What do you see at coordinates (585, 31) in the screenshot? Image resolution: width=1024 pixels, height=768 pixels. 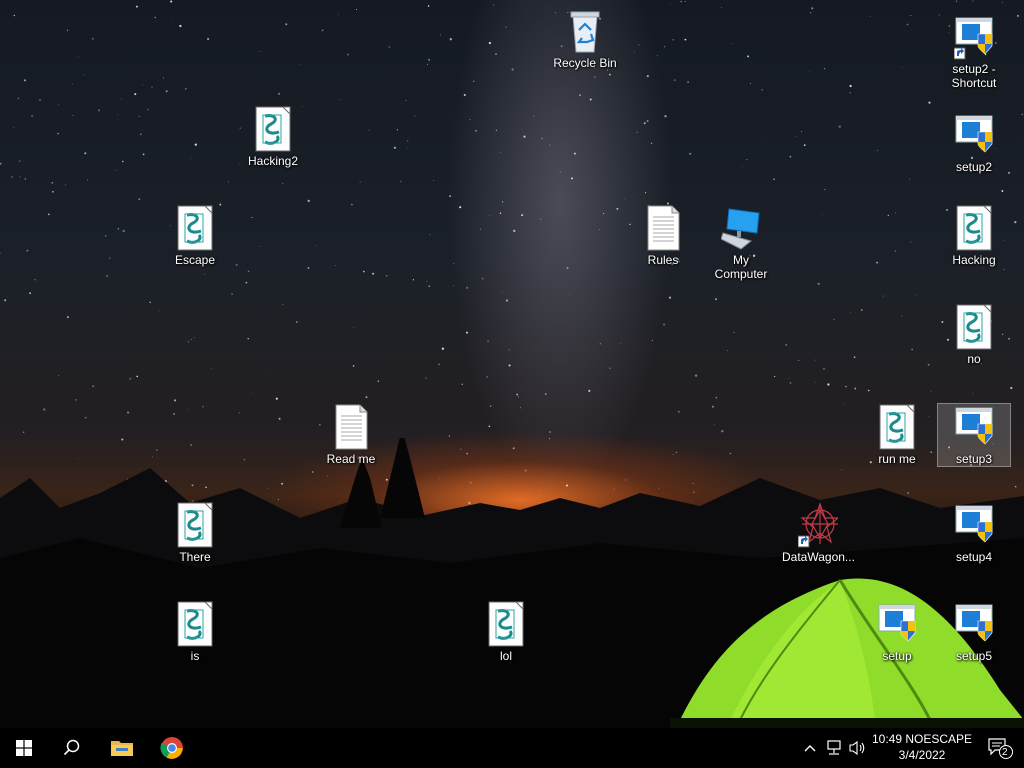 I see `recycle-bin-icon` at bounding box center [585, 31].